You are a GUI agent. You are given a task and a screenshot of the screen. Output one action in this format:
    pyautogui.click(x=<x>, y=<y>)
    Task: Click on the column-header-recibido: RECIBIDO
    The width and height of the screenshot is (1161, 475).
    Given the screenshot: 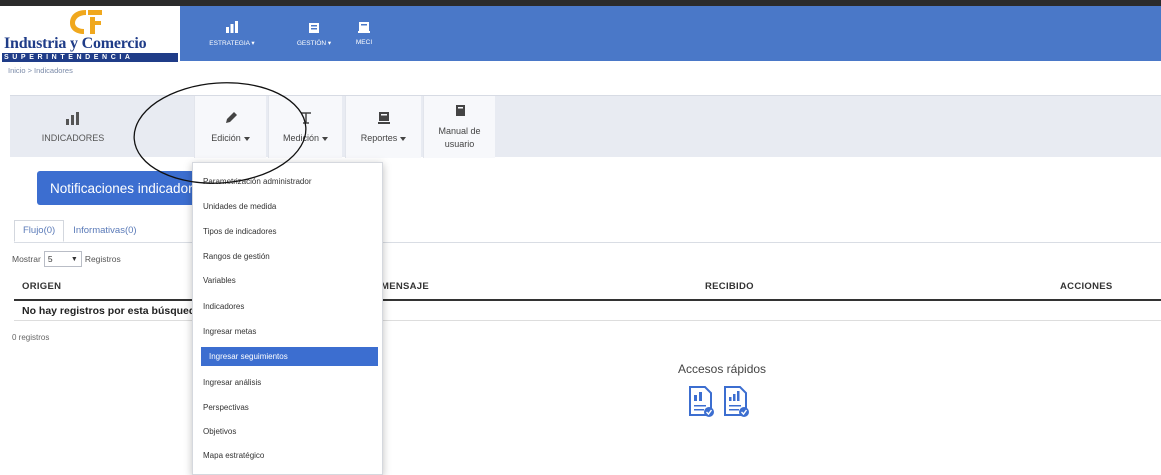 What is the action you would take?
    pyautogui.click(x=729, y=286)
    